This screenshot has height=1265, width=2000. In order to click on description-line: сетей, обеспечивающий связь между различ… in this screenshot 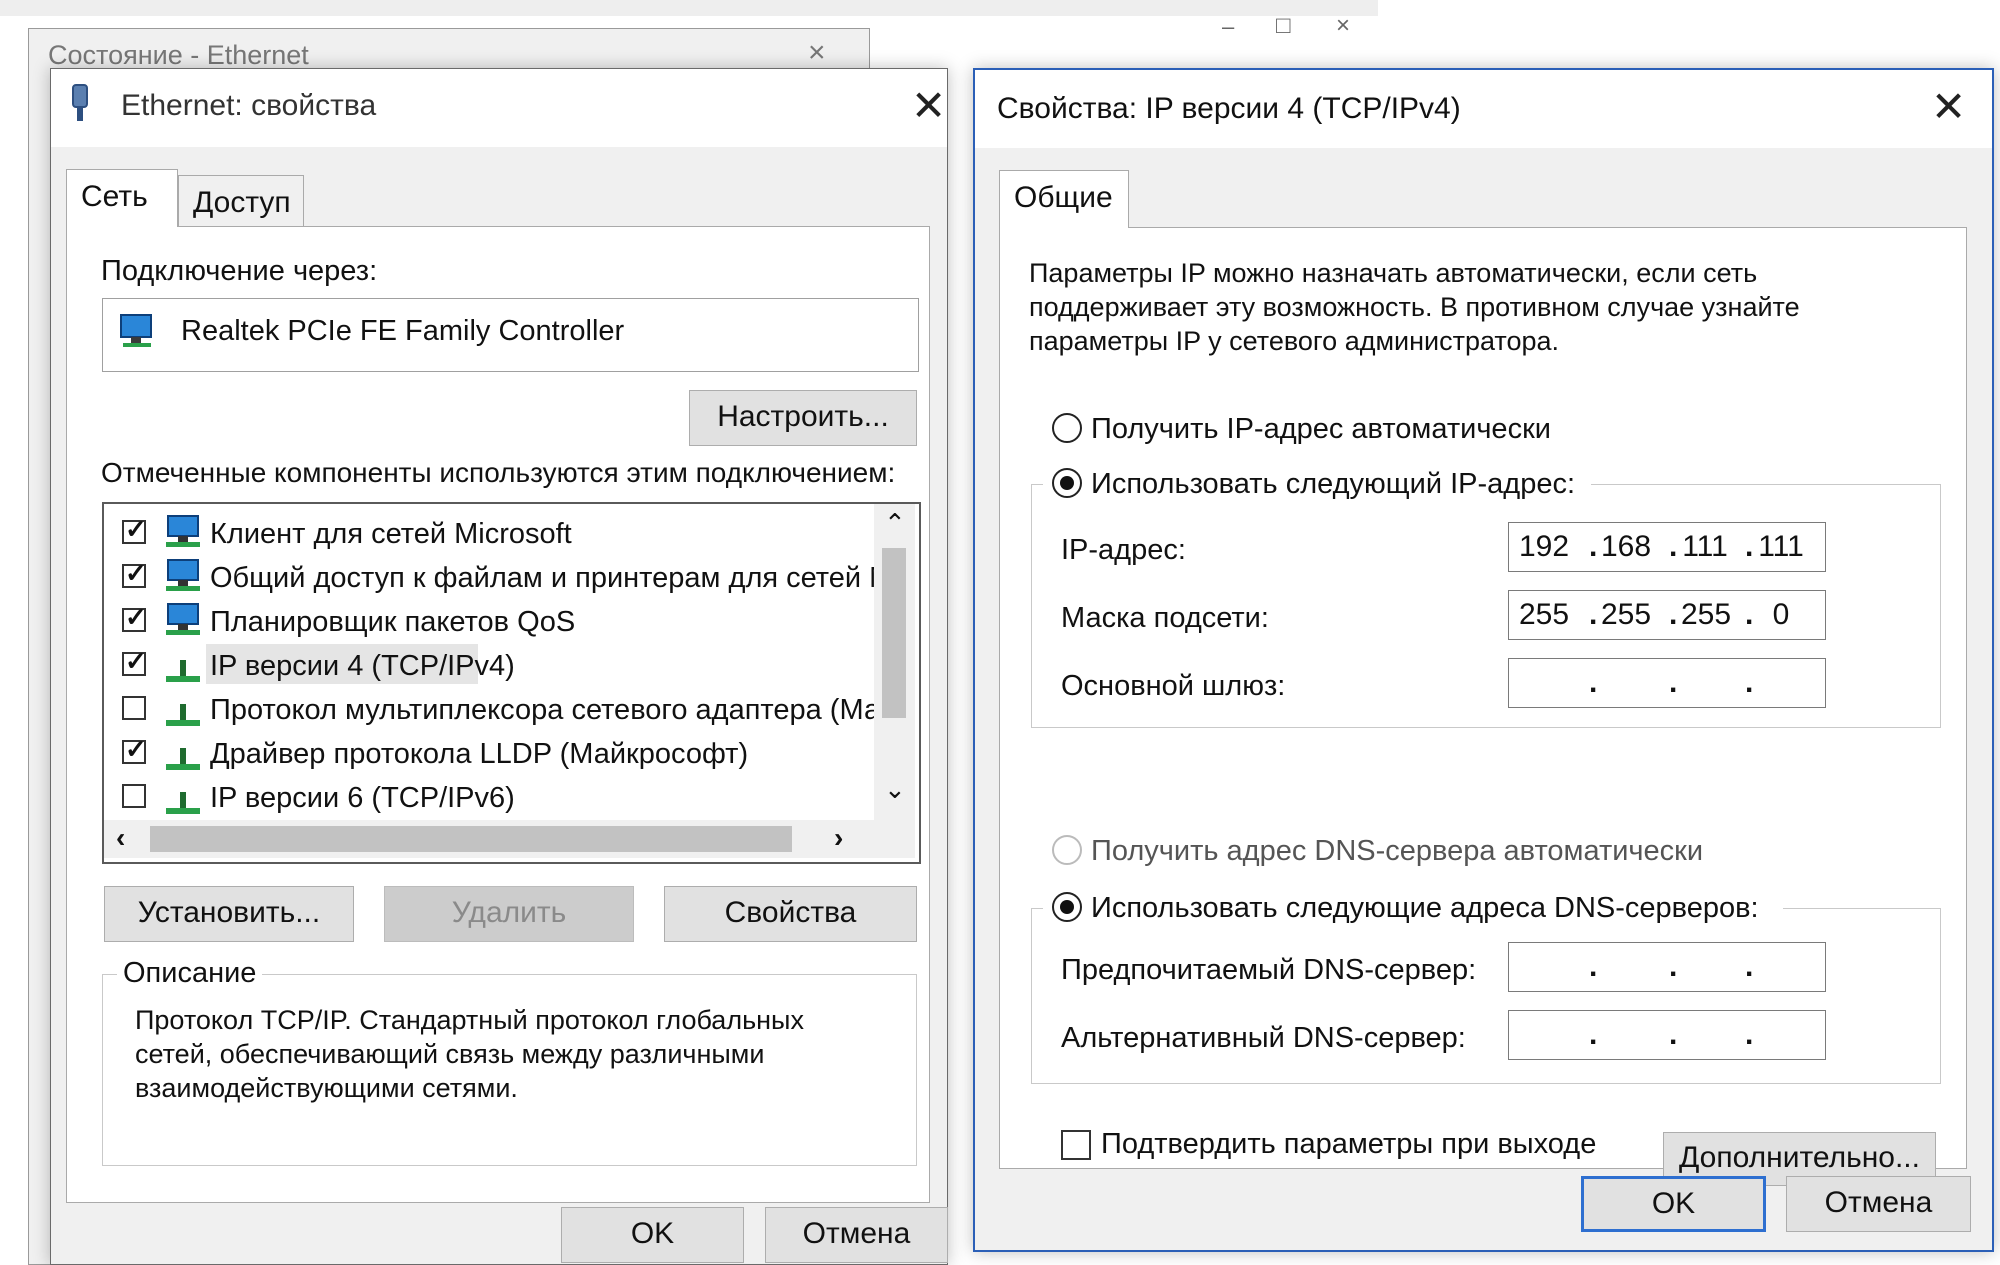, I will do `click(450, 1054)`.